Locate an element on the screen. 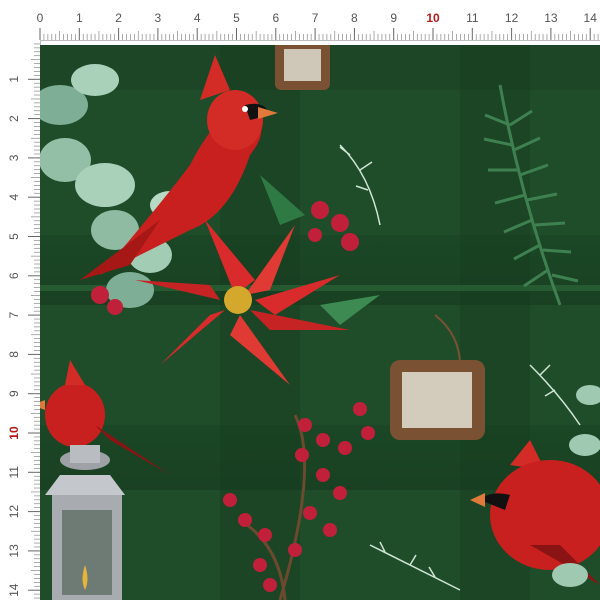 The height and width of the screenshot is (600, 600). ruler-top-label: 1 is located at coordinates (79, 18).